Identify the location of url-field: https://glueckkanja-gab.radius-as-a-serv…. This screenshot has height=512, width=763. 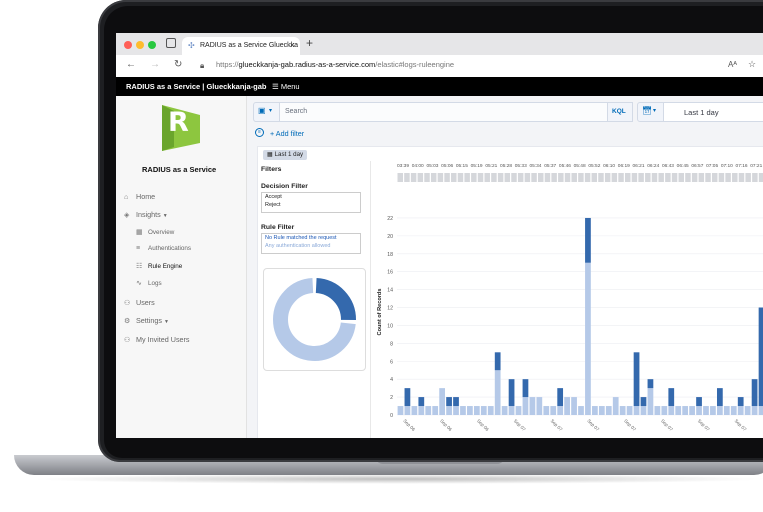
(476, 66).